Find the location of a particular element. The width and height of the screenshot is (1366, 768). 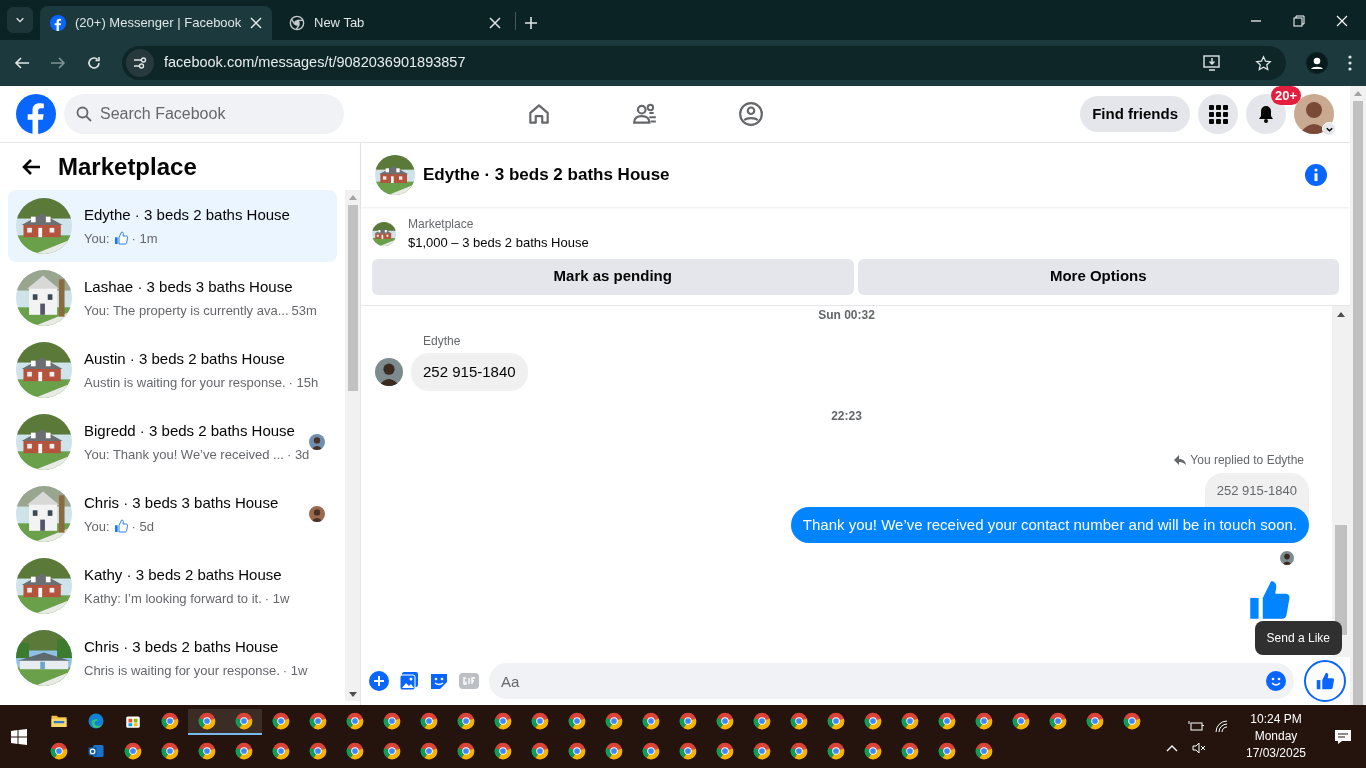

sidebar-title: Marketplace is located at coordinates (127, 166).